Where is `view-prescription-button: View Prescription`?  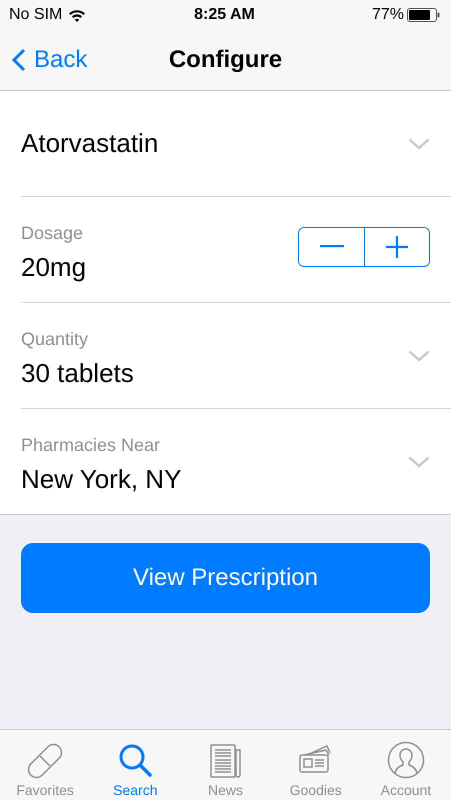
view-prescription-button: View Prescription is located at coordinates (225, 578).